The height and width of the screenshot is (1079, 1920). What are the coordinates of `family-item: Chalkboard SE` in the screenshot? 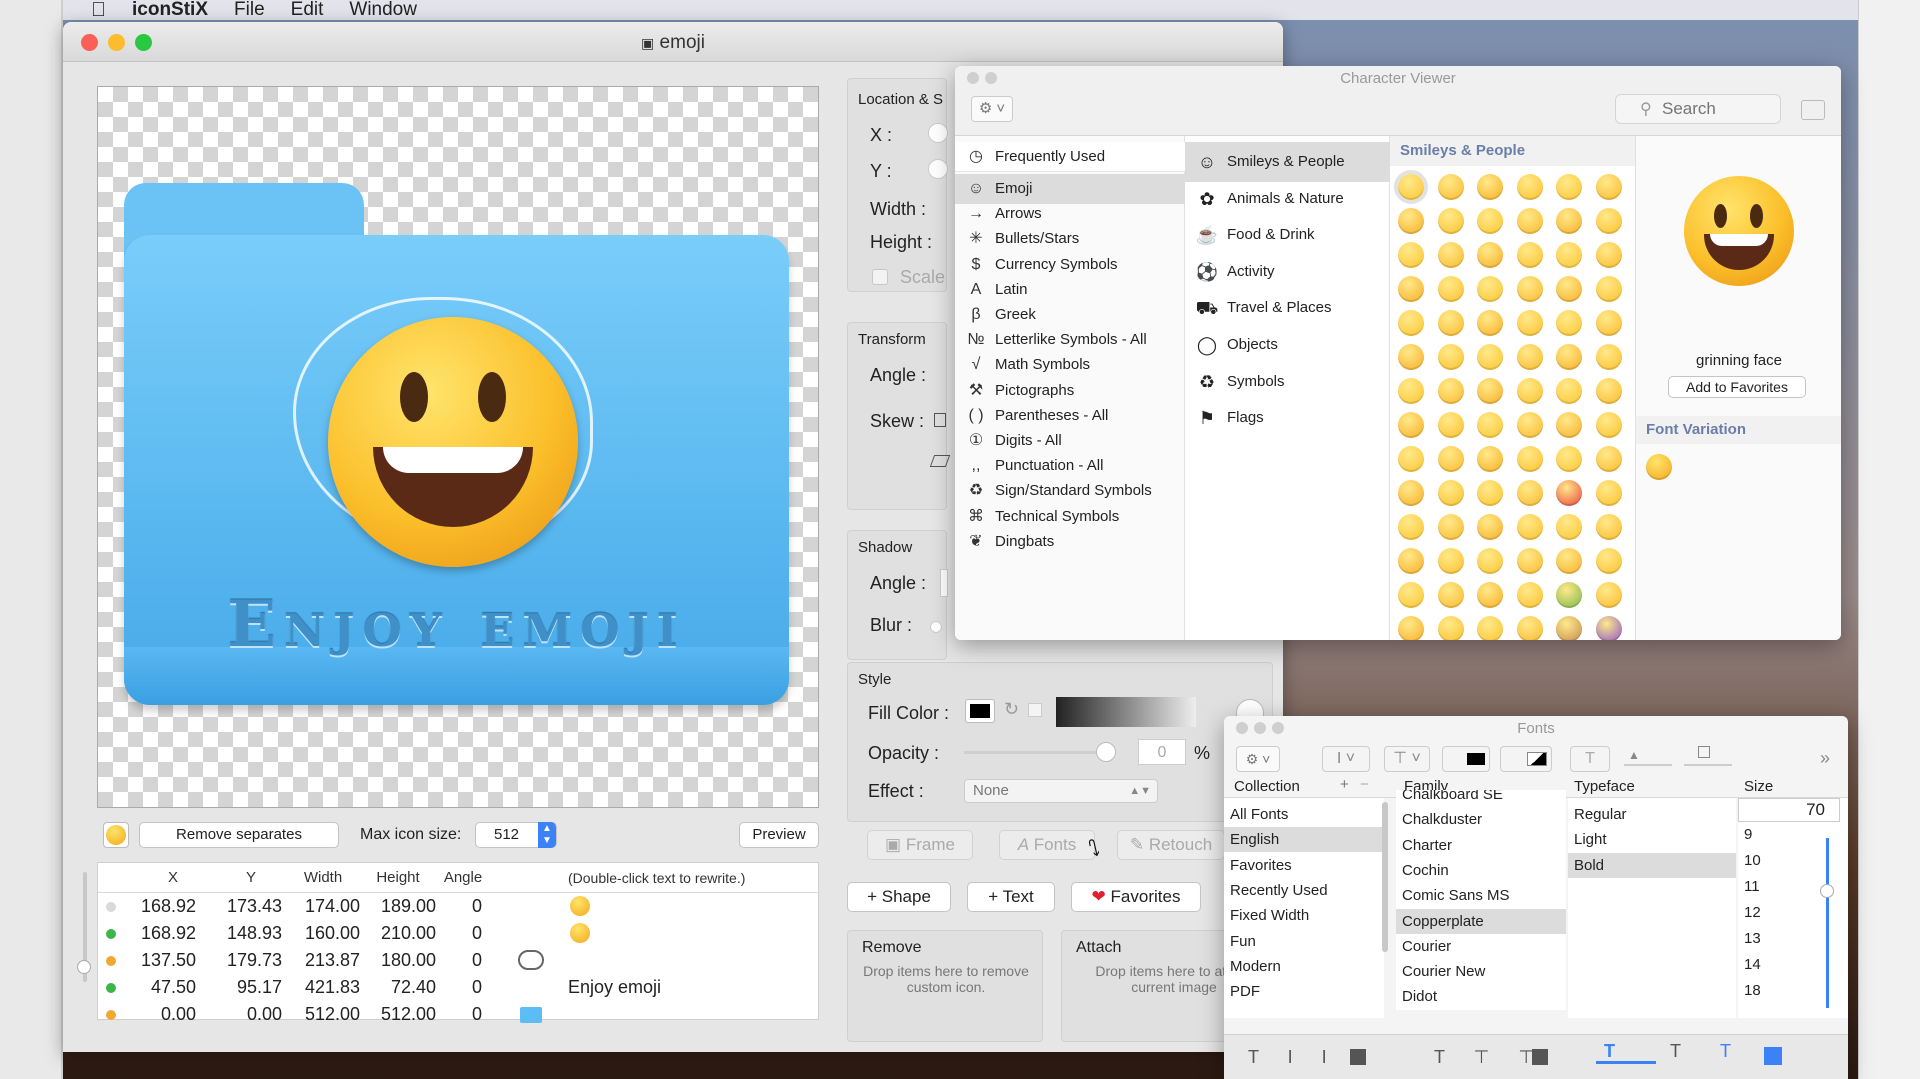 It's located at (1481, 798).